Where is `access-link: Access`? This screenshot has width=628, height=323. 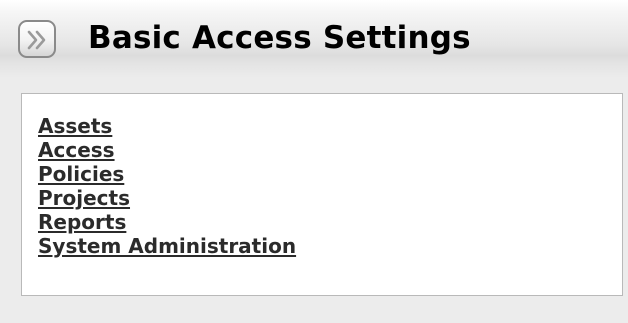 access-link: Access is located at coordinates (76, 150).